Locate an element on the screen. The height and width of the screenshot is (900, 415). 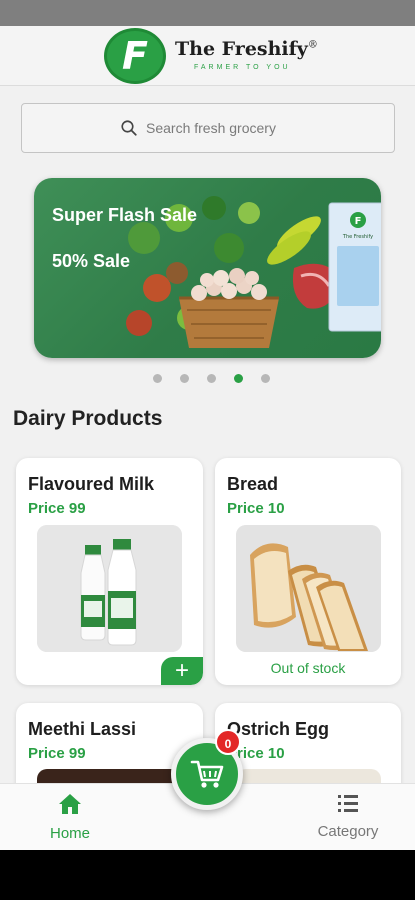
app-header: F The Freshify® FARMER TO YOU is located at coordinates (207, 56).